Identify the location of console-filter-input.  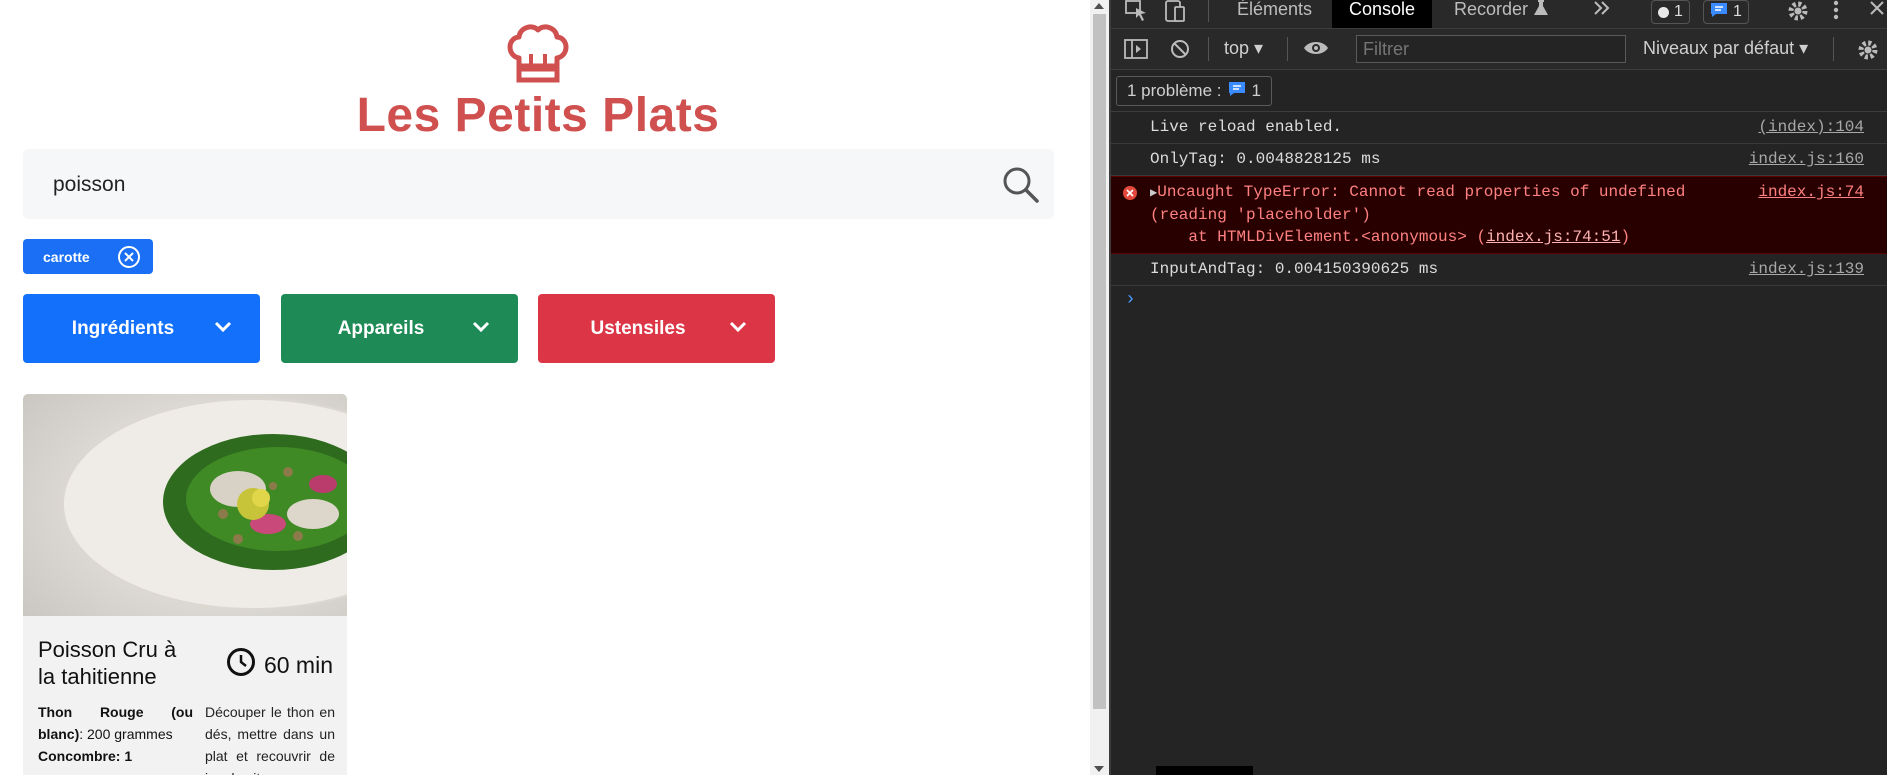
(1491, 49).